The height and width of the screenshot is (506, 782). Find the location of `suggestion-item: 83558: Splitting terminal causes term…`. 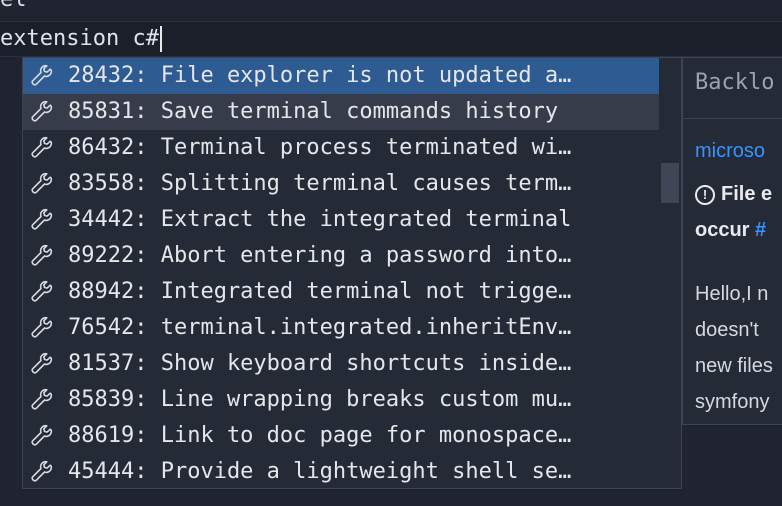

suggestion-item: 83558: Splitting terminal causes term… is located at coordinates (341, 184).